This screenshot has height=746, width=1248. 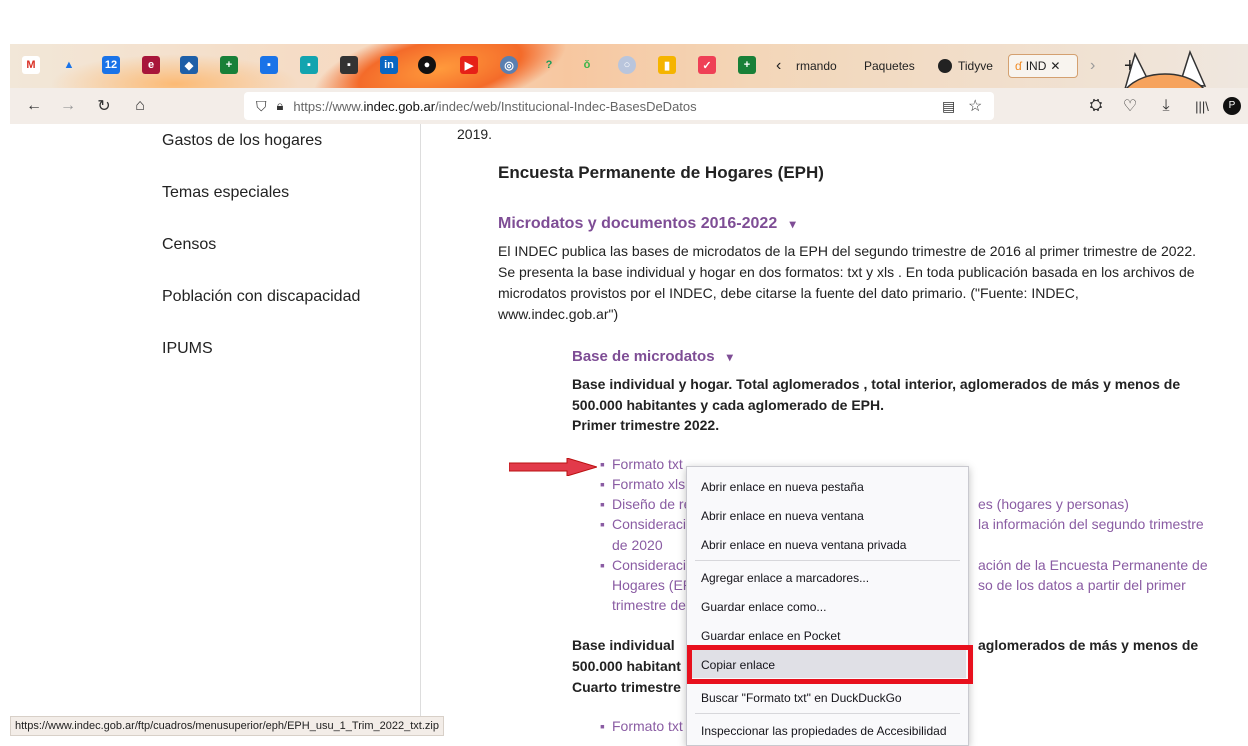 What do you see at coordinates (770, 636) in the screenshot?
I see `menu-item-save-pocket: Guardar enlace en Pocket` at bounding box center [770, 636].